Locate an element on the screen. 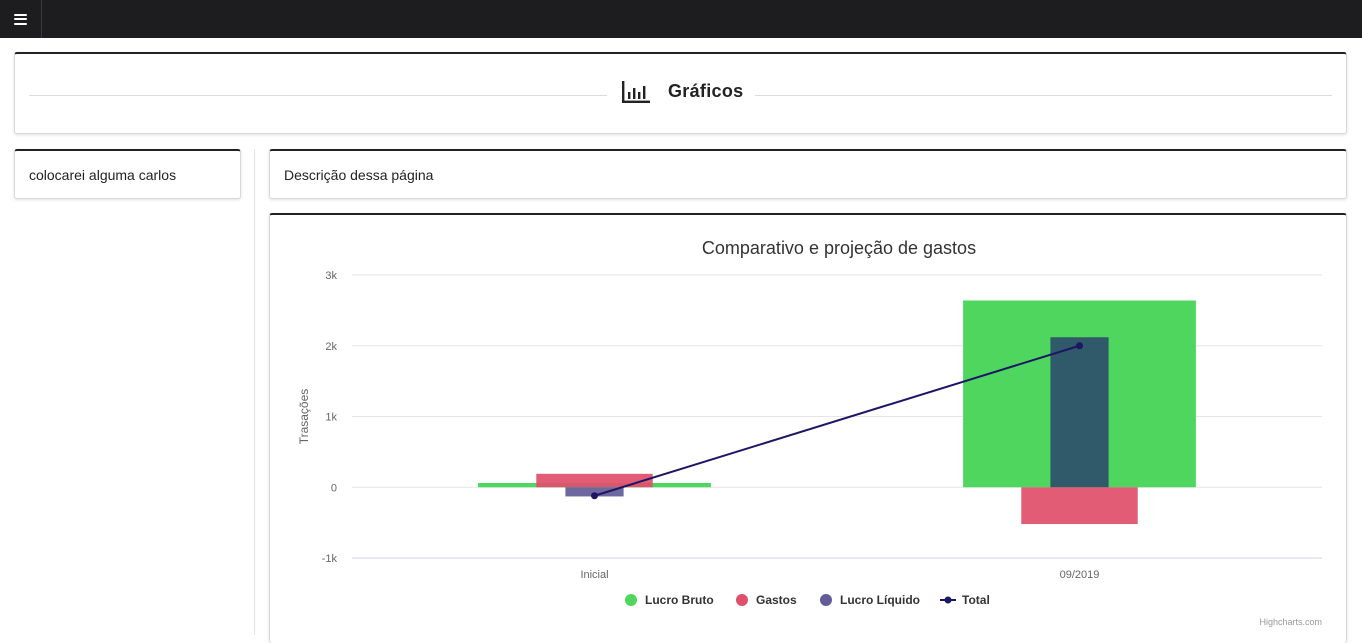 This screenshot has width=1362, height=643. bar-lucro-liquido is located at coordinates (1079, 412).